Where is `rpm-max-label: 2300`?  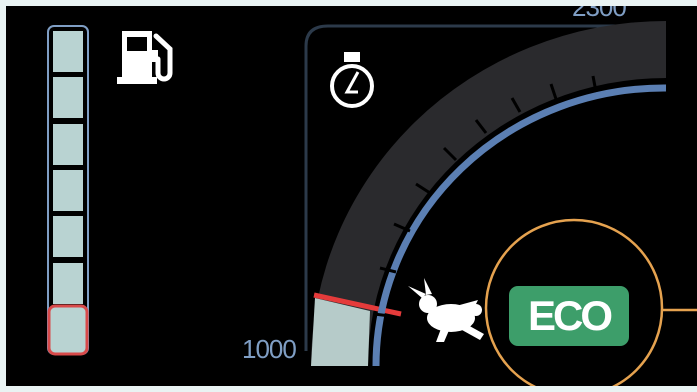
rpm-max-label: 2300 is located at coordinates (599, 14).